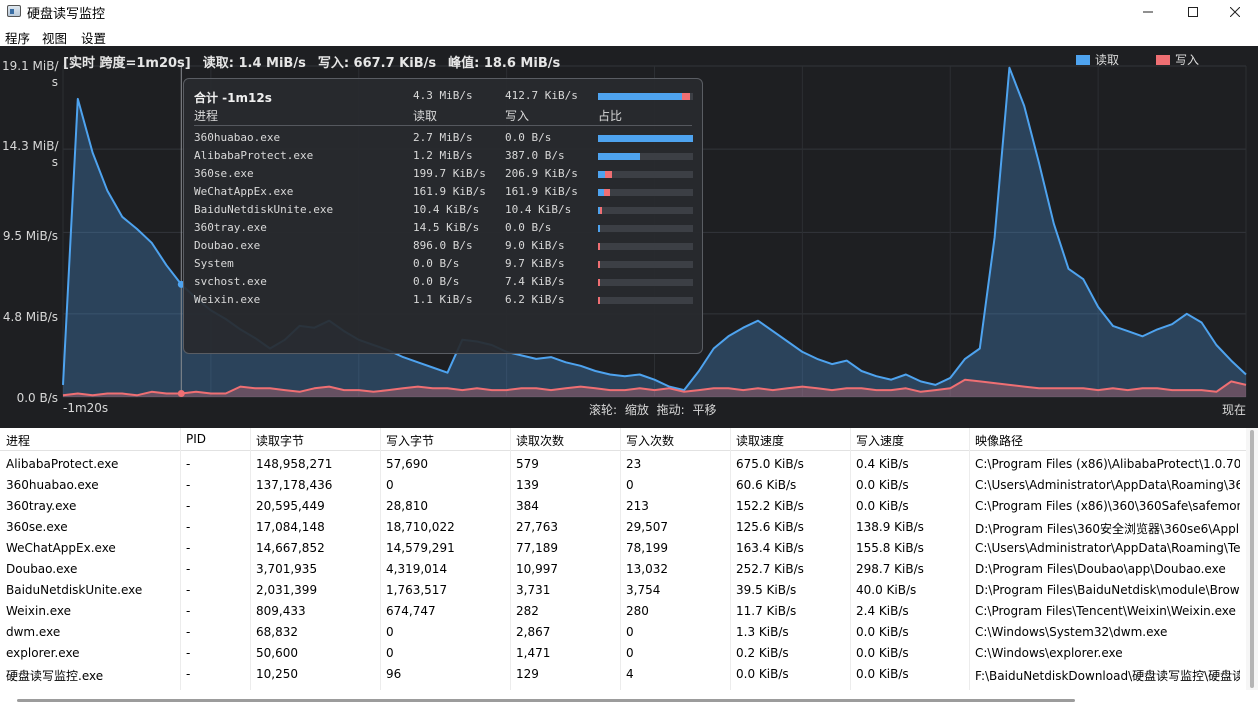  Describe the element at coordinates (1107, 676) in the screenshot. I see `table-cell: F:\BaiduNetdiskDownload\硬盘读写监控\硬盘读` at that location.